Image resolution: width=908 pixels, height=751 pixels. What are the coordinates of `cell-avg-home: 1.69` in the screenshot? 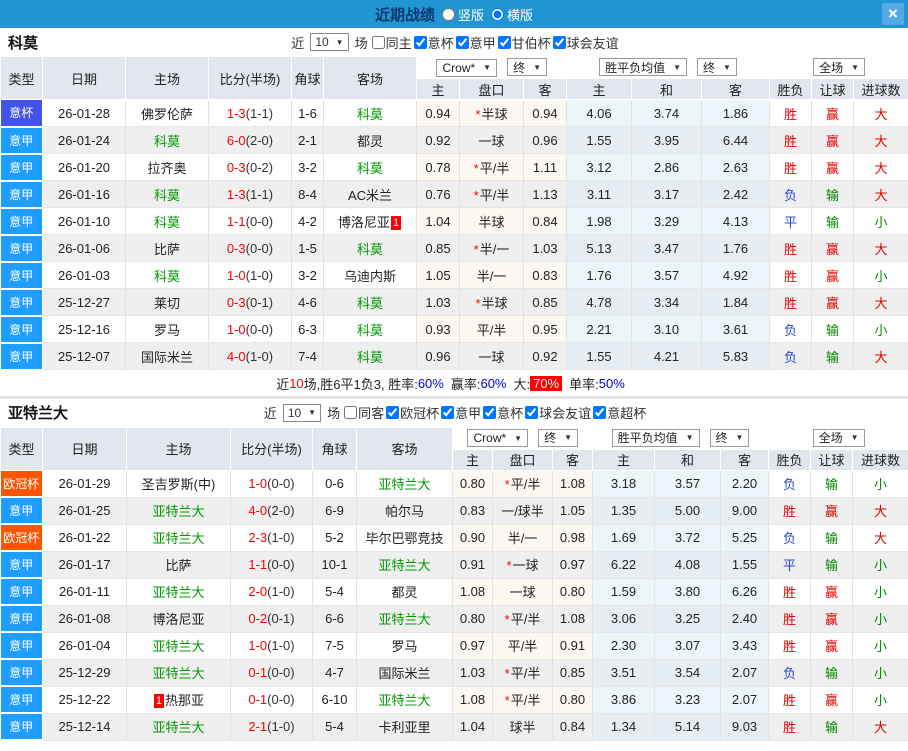 It's located at (623, 538).